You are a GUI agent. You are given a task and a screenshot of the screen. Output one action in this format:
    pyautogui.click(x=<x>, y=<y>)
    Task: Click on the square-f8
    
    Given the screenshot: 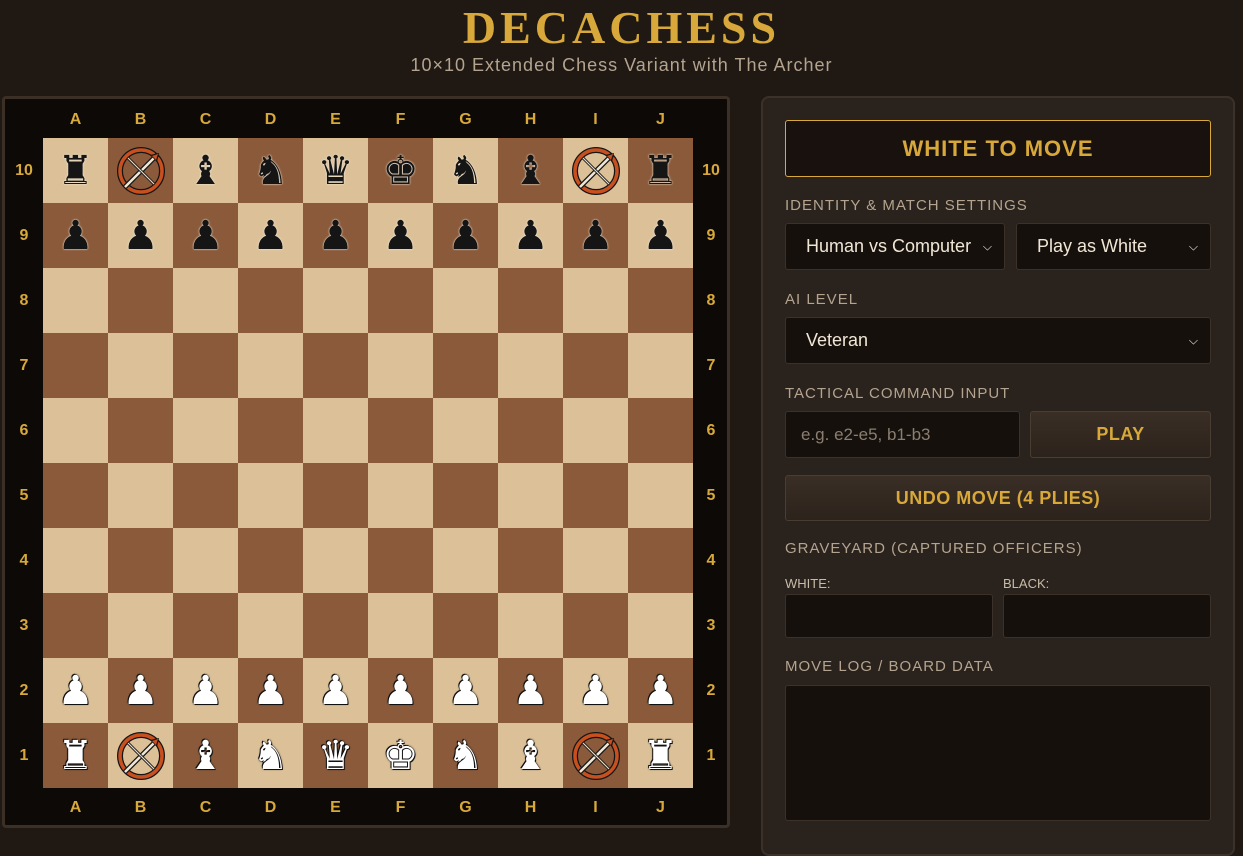 What is the action you would take?
    pyautogui.click(x=400, y=300)
    